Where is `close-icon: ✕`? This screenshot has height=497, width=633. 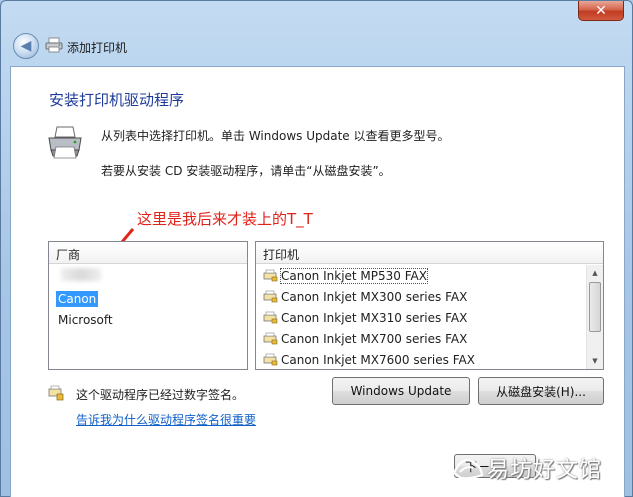
close-icon: ✕ is located at coordinates (601, 10).